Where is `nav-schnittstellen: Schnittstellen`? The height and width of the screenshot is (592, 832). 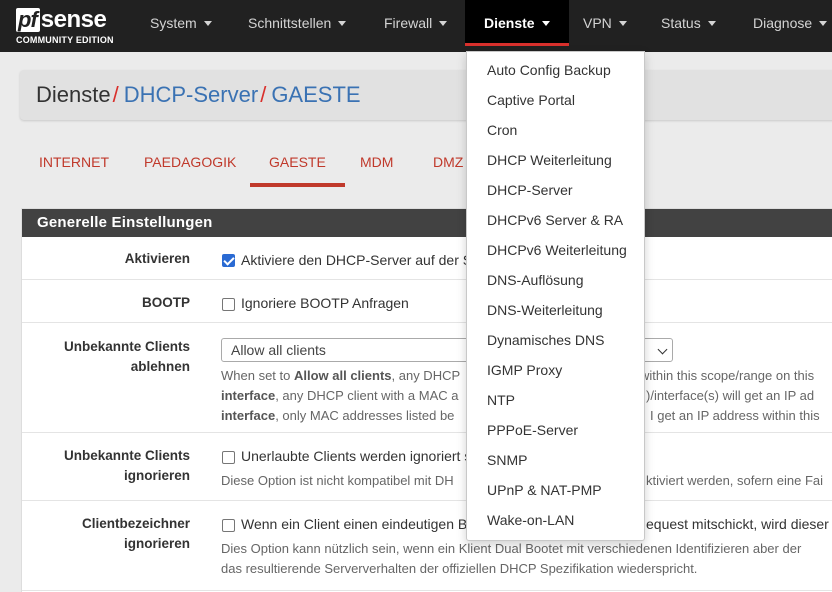
nav-schnittstellen: Schnittstellen is located at coordinates (297, 23).